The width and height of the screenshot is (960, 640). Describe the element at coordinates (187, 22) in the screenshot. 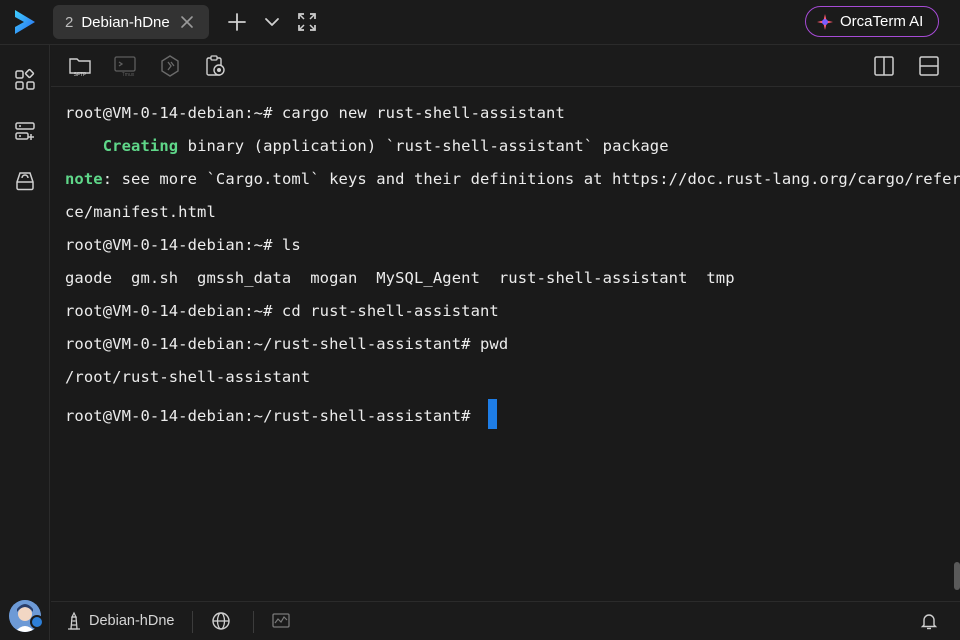

I see `close-icon` at that location.